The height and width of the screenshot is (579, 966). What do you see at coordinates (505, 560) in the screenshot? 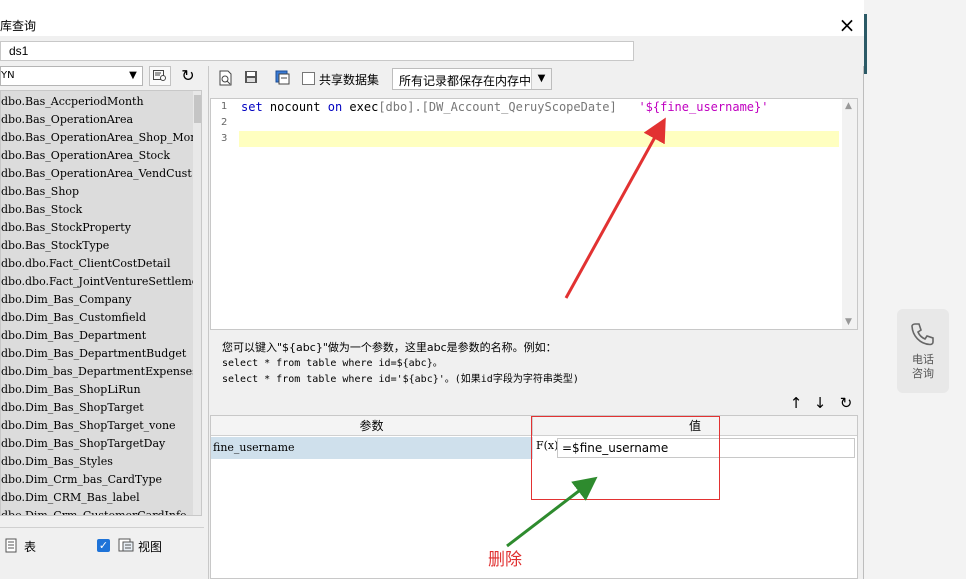
I see `annotation-label: 删除` at bounding box center [505, 560].